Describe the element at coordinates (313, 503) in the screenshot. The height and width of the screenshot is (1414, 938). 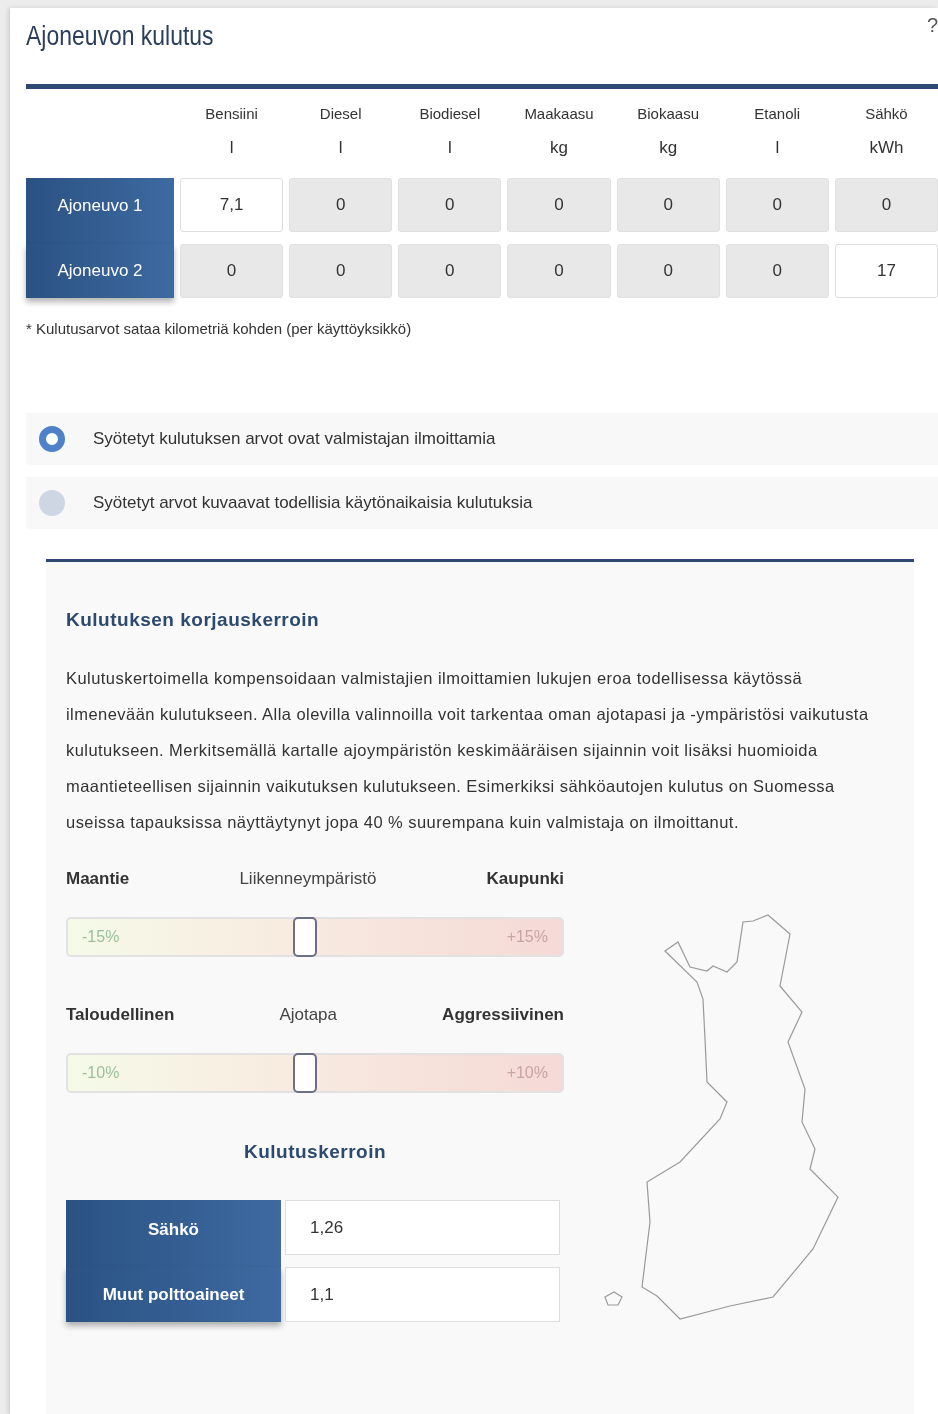
I see `radio-label: Syötetyt arvot kuvaavat todellisia käytönaikaisia kulutuksia` at that location.